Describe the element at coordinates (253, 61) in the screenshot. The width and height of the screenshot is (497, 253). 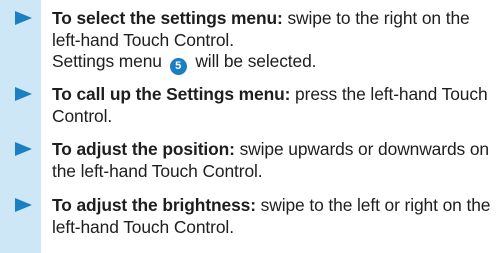
I see `note-text-after: will be selected.` at that location.